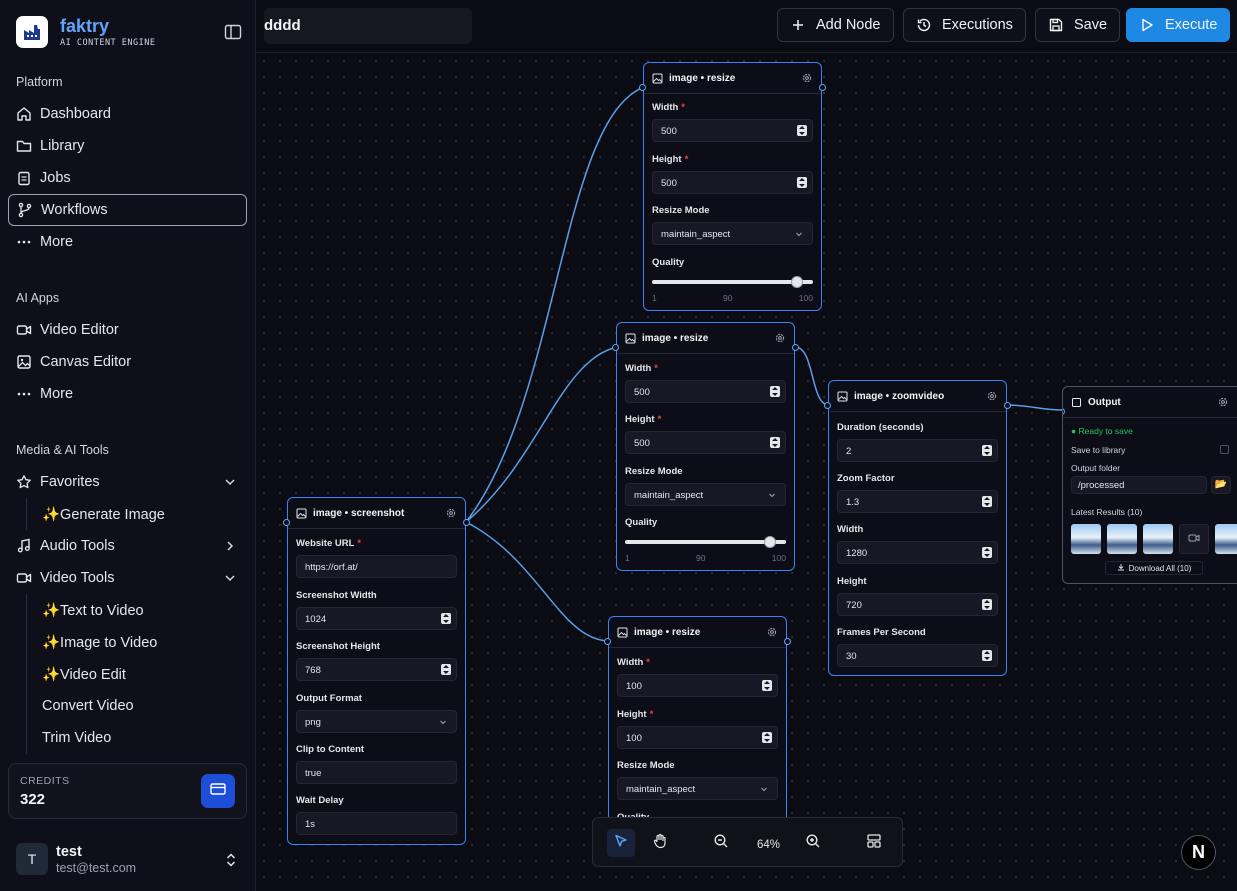 The image size is (1237, 891). Describe the element at coordinates (917, 604) in the screenshot. I see `height-input: 720` at that location.